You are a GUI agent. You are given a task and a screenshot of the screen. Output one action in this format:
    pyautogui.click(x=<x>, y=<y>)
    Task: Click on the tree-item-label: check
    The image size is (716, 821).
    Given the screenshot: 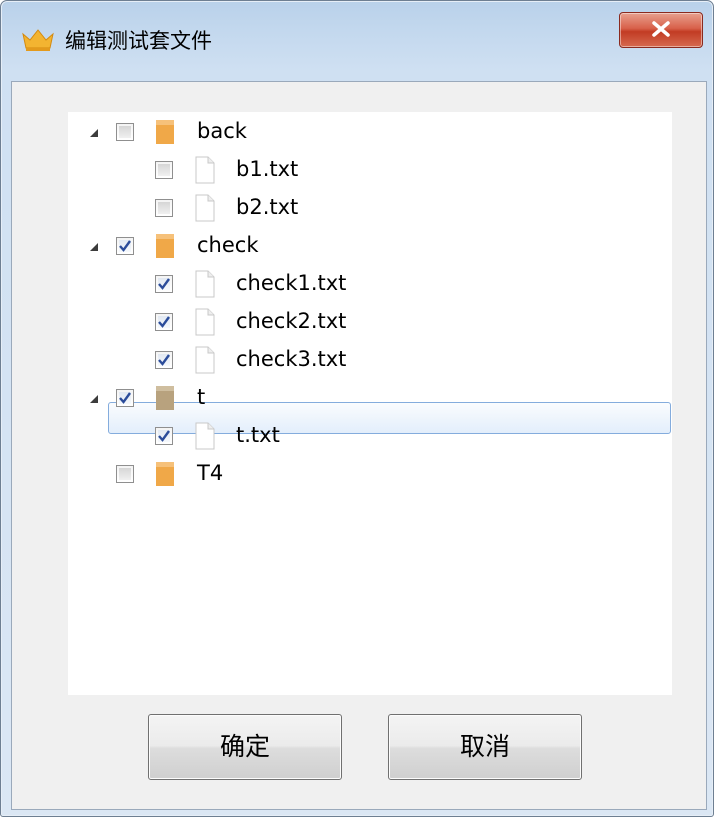 What is the action you would take?
    pyautogui.click(x=228, y=245)
    